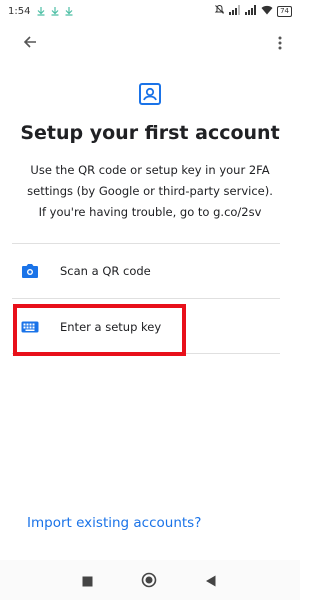 Image resolution: width=320 pixels, height=600 pixels. I want to click on home-button, so click(149, 582).